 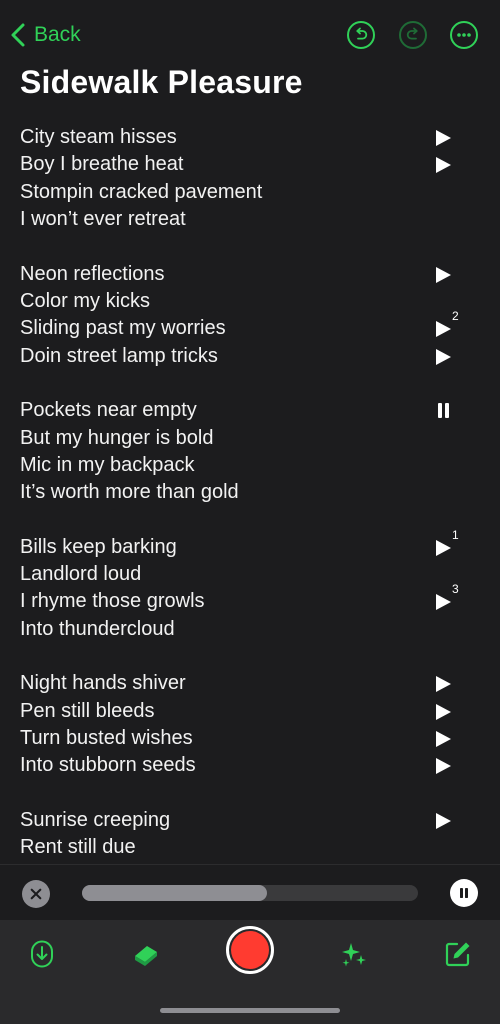 I want to click on more-icon, so click(x=464, y=35).